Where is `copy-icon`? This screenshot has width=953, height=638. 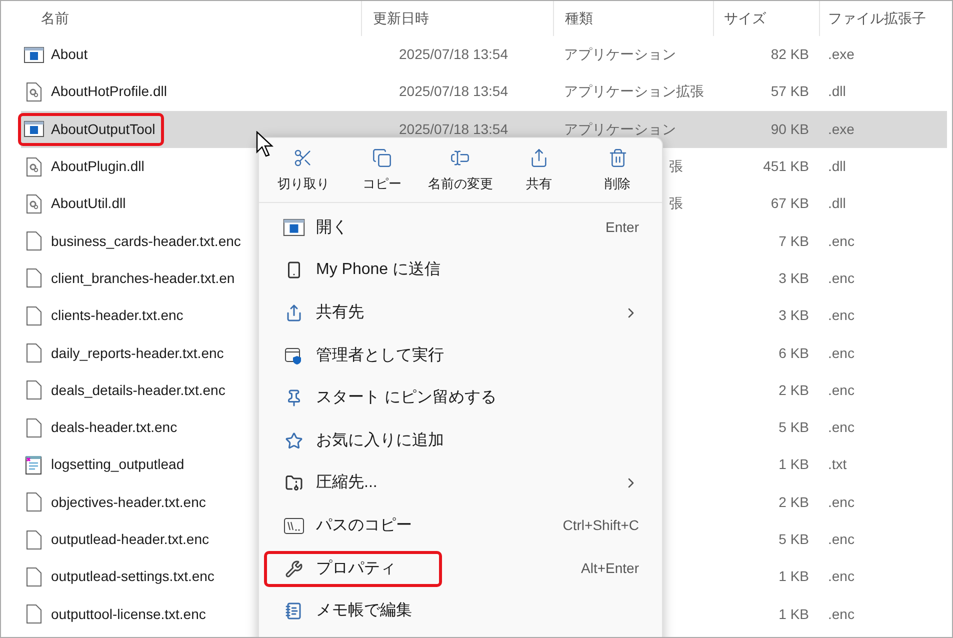
copy-icon is located at coordinates (382, 158).